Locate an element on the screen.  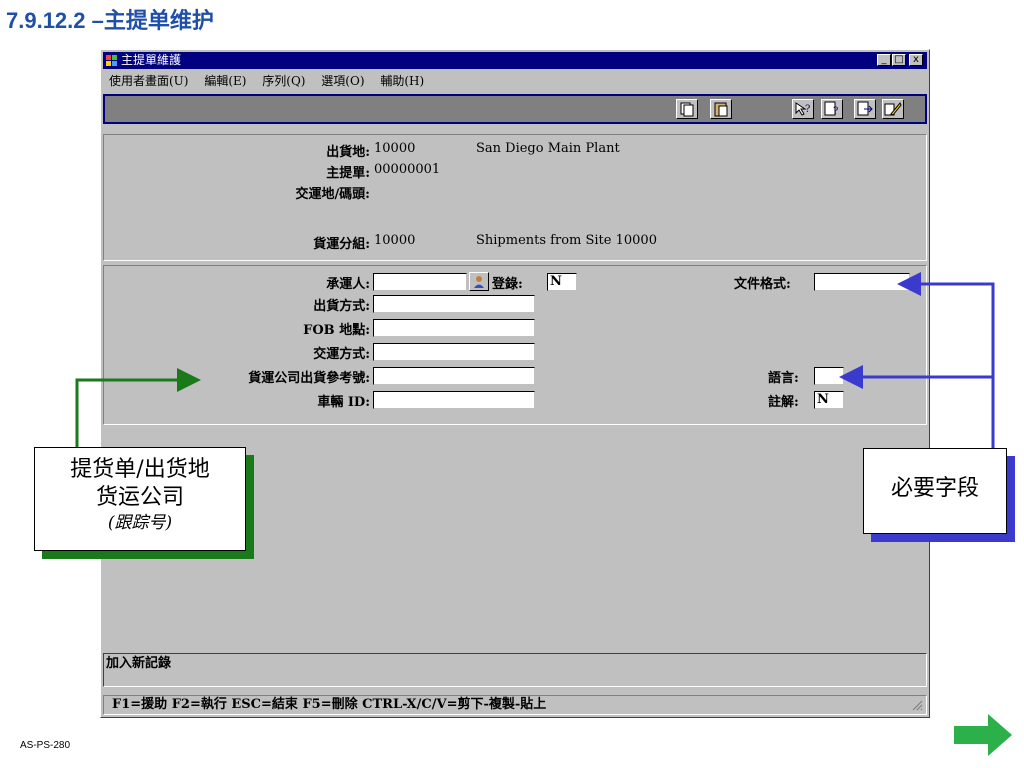
blue-connector-top is located at coordinates (946, 360).